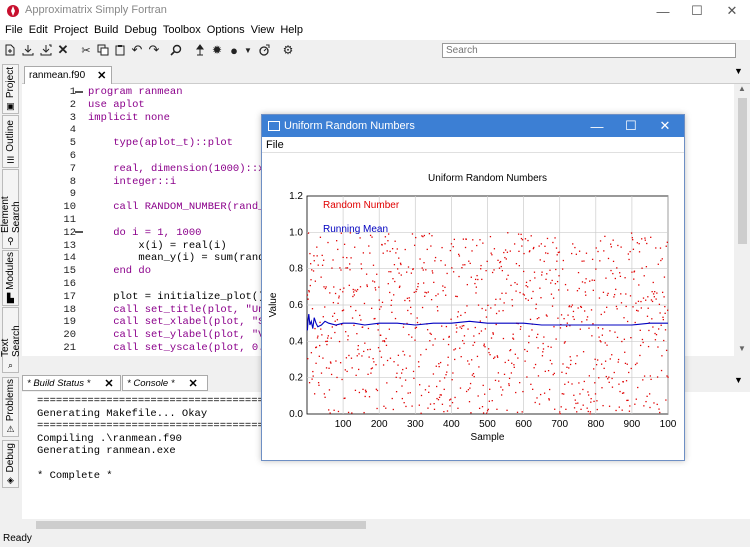 This screenshot has height=547, width=750. I want to click on plot-menu-file: File, so click(275, 145).